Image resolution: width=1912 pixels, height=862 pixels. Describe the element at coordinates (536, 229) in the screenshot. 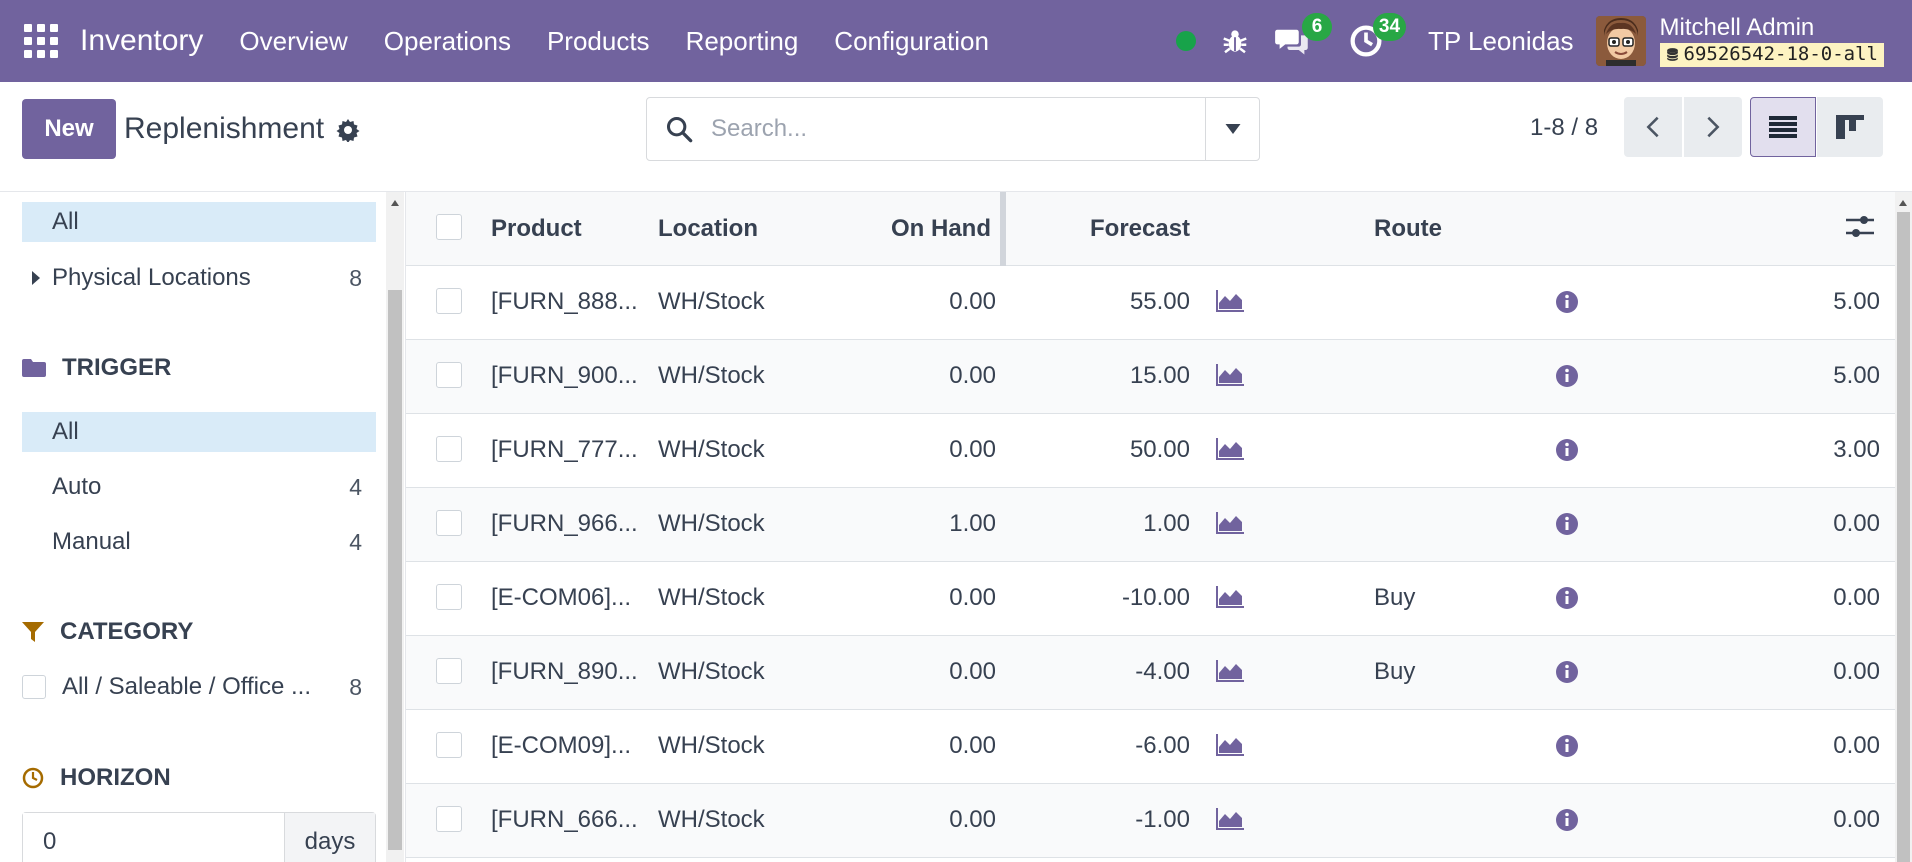

I see `header-product: Product` at that location.